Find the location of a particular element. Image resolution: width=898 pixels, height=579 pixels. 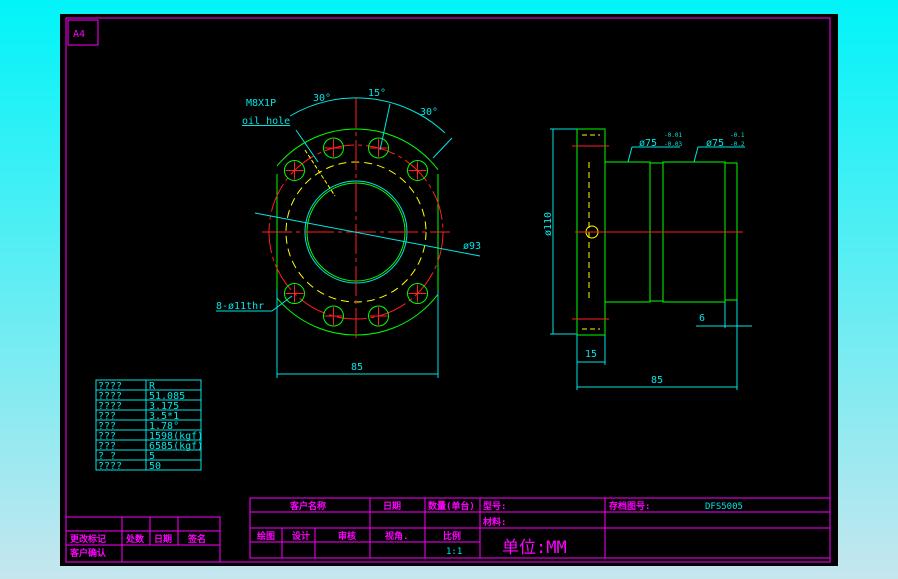

angle-mid-label: 15° is located at coordinates (377, 93).